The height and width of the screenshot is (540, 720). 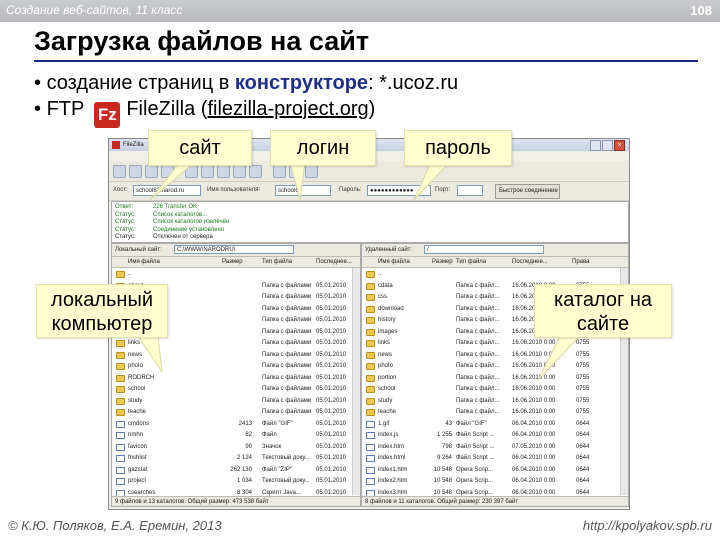 I want to click on footer-authors: © К.Ю. Поляков, Е.А. Еремин, 2013, so click(x=115, y=525).